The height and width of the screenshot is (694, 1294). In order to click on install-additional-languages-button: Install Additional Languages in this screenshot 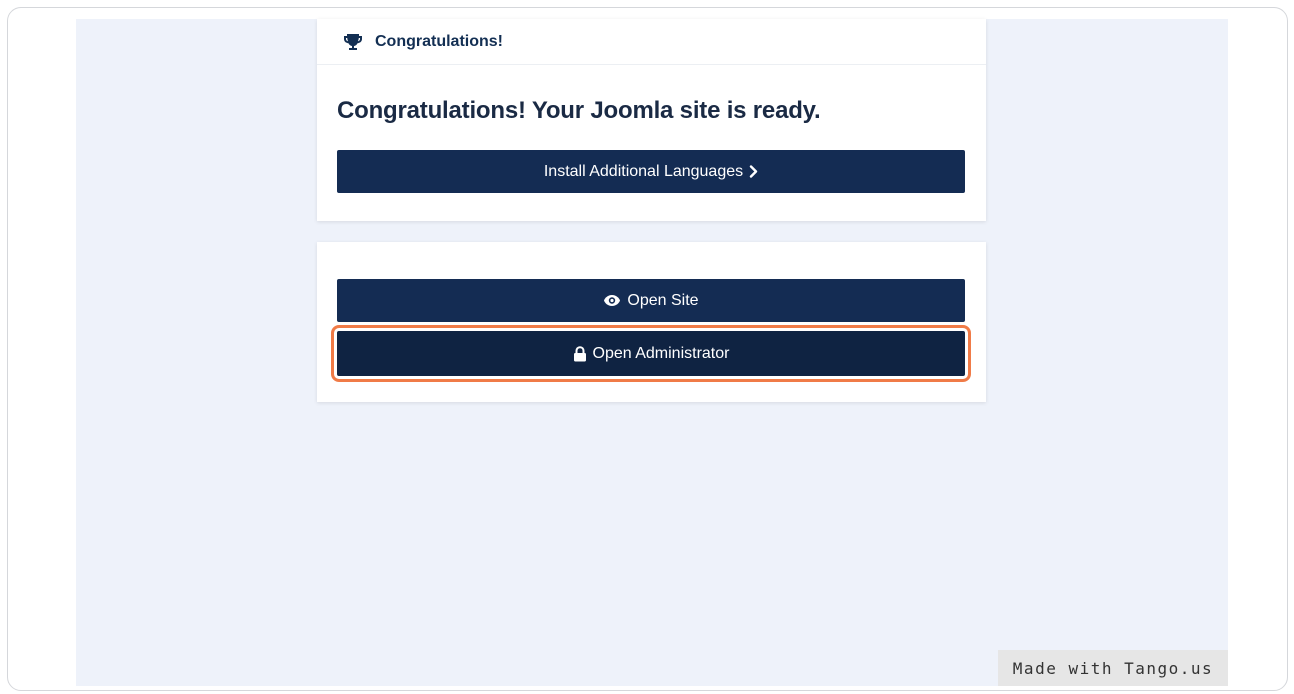, I will do `click(651, 171)`.